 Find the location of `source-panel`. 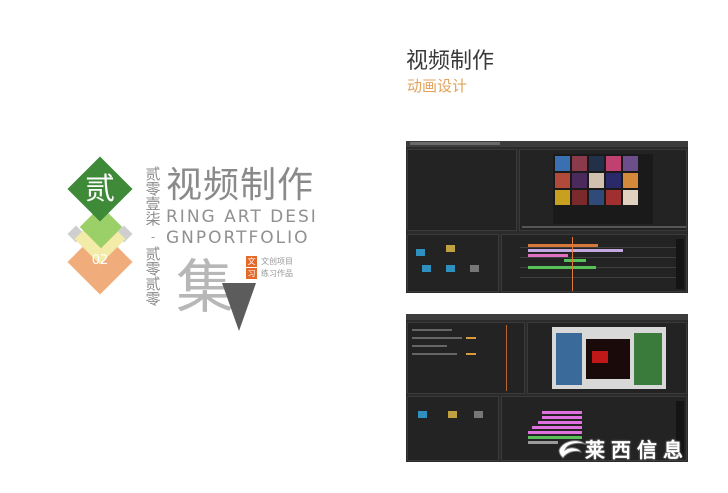

source-panel is located at coordinates (462, 190).